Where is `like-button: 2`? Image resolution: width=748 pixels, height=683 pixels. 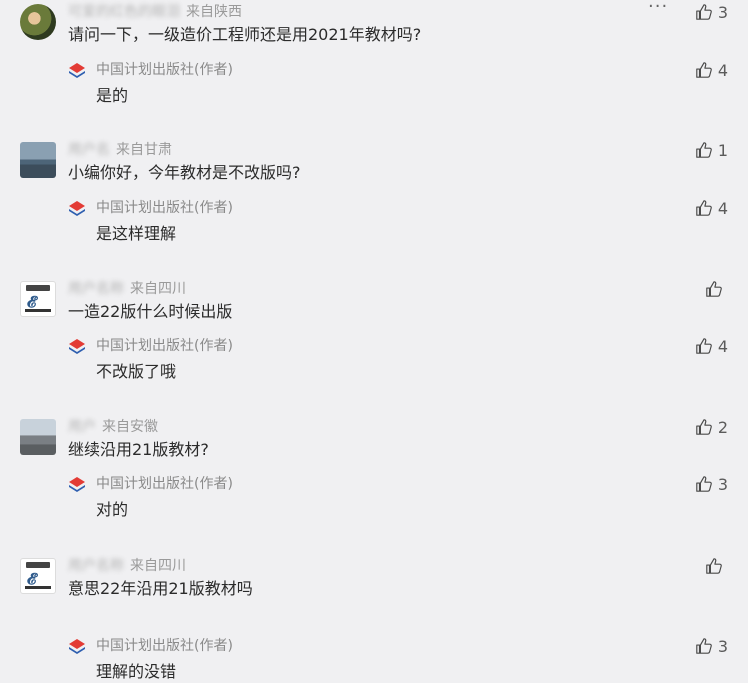 like-button: 2 is located at coordinates (711, 427).